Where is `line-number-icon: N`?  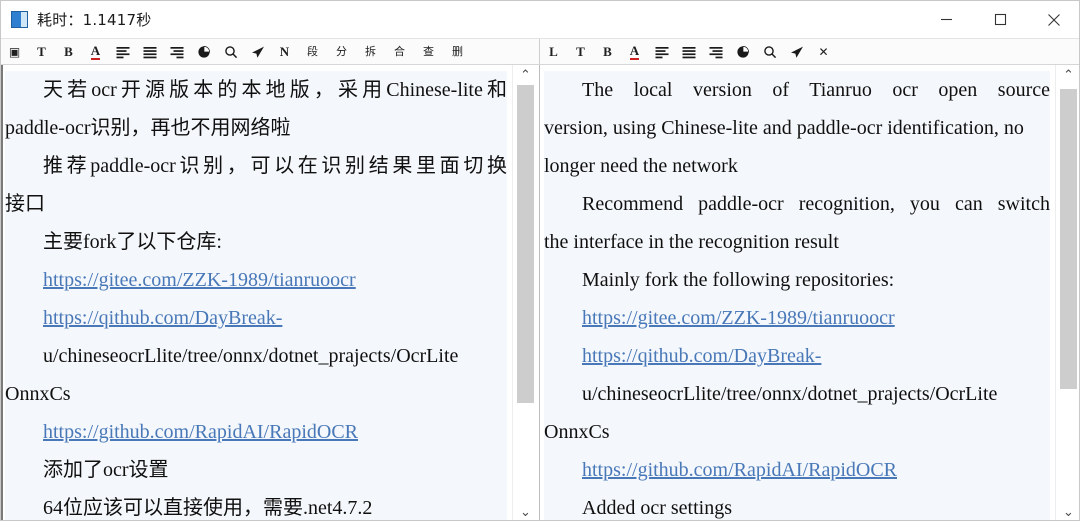 line-number-icon: N is located at coordinates (284, 51).